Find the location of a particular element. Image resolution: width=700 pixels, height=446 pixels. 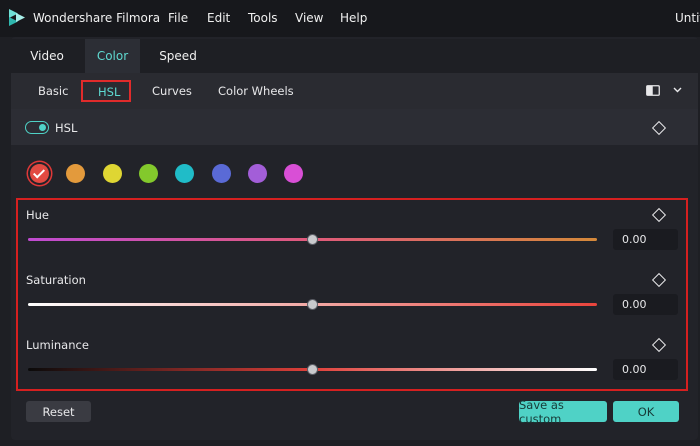

hue-label: Hue is located at coordinates (38, 215).